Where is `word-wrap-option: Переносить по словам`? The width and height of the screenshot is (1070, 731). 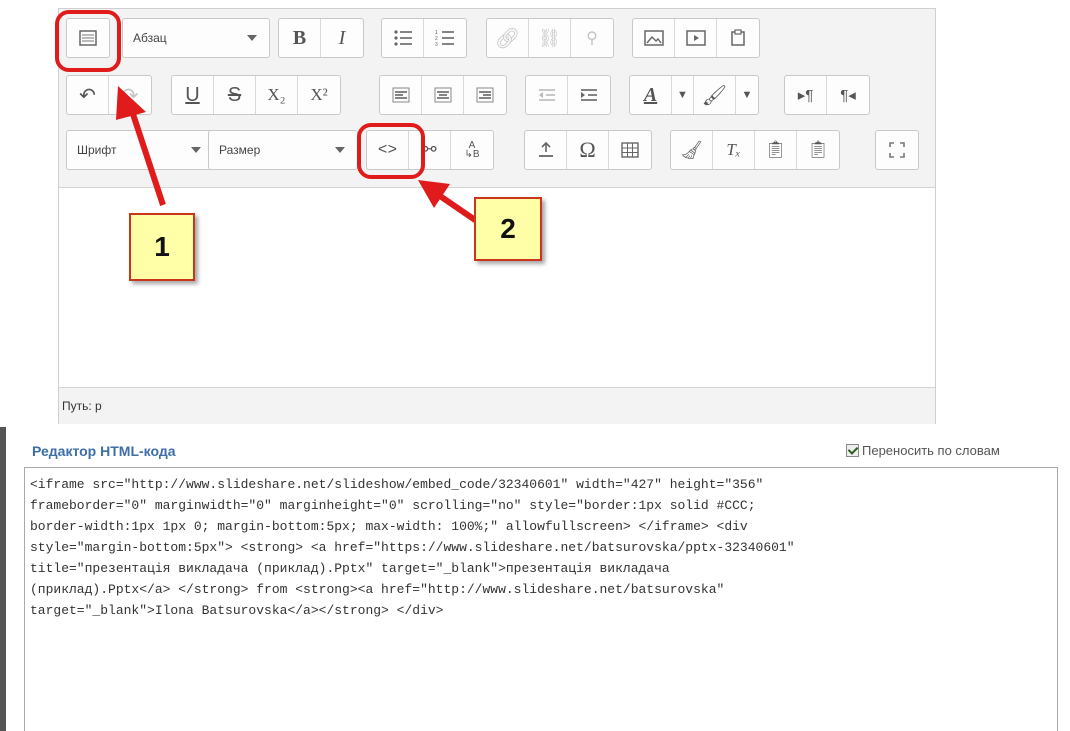 word-wrap-option: Переносить по словам is located at coordinates (923, 450).